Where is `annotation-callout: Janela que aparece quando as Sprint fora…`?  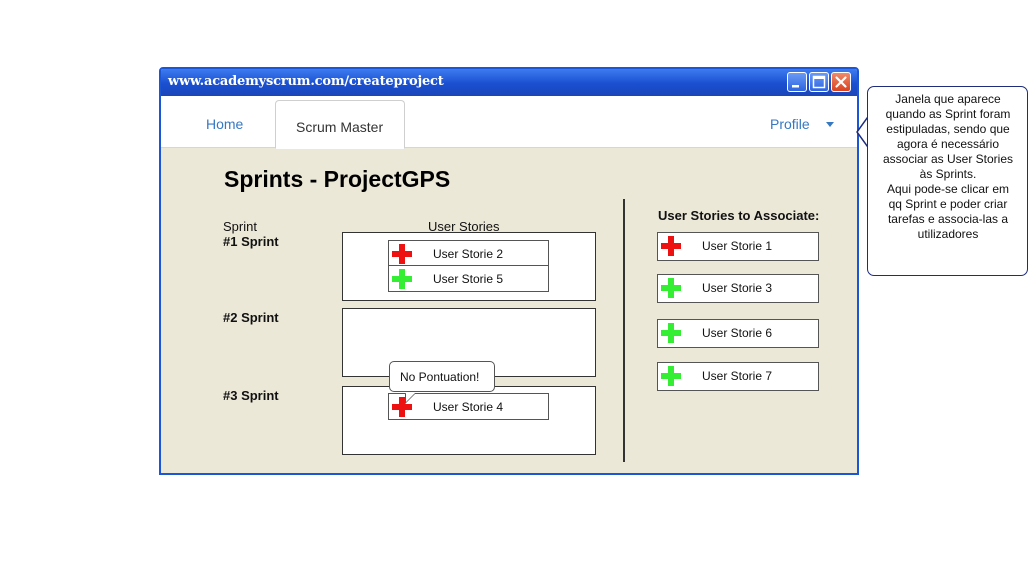
annotation-callout: Janela que aparece quando as Sprint fora… is located at coordinates (947, 181).